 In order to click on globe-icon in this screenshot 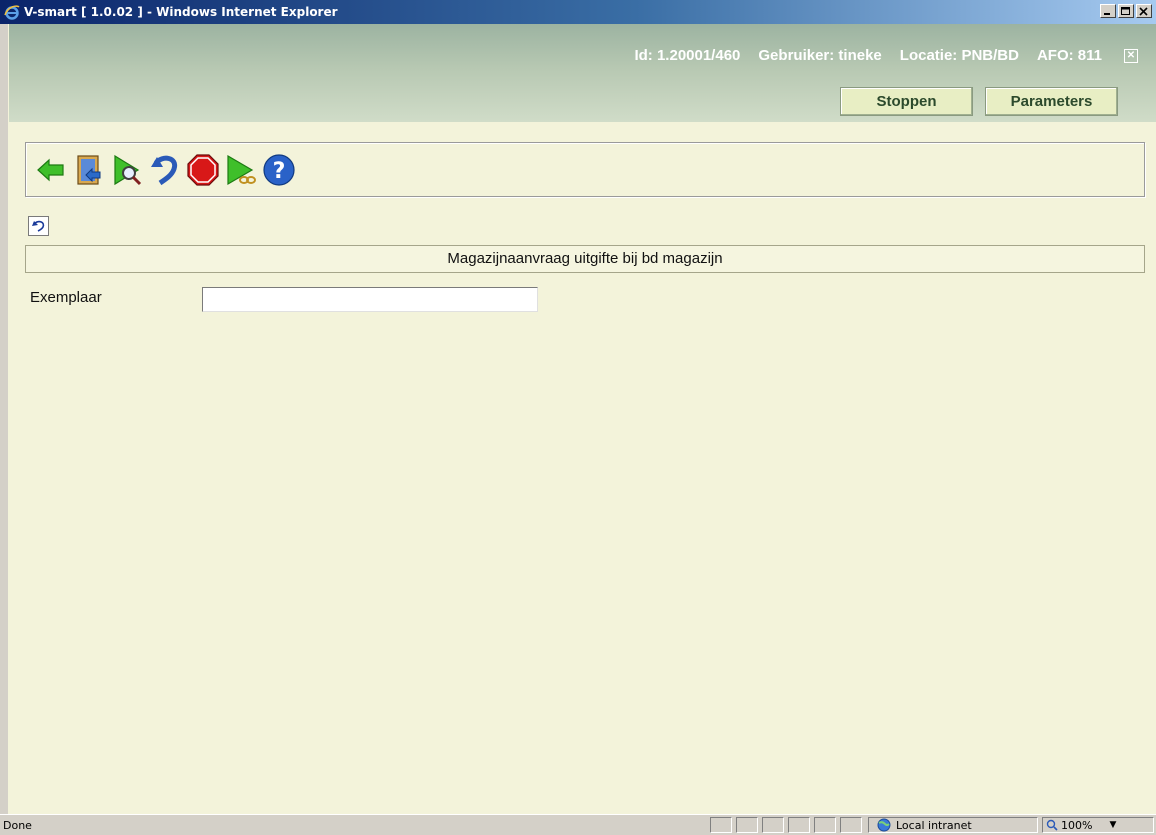, I will do `click(884, 825)`.